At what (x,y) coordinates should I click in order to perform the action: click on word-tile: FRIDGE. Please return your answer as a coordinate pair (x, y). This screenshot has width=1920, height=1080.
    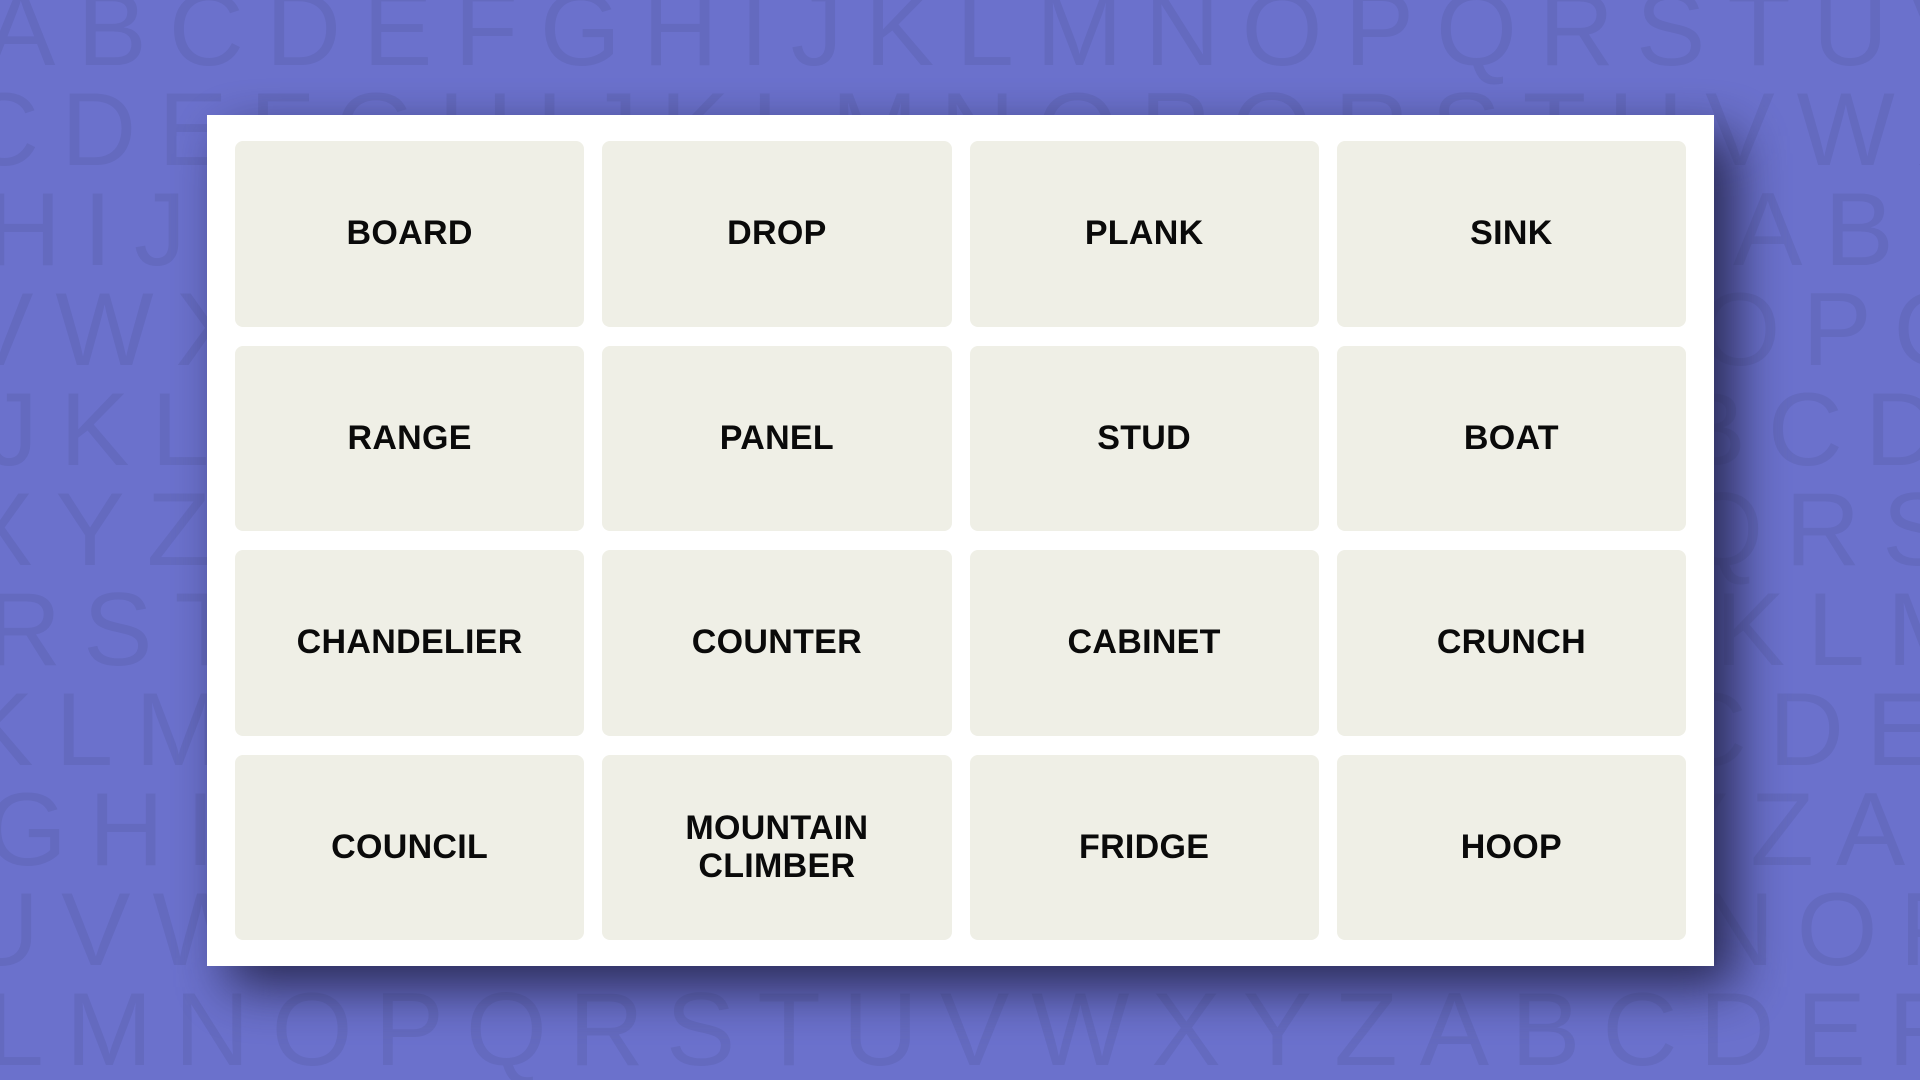
    Looking at the image, I should click on (1144, 847).